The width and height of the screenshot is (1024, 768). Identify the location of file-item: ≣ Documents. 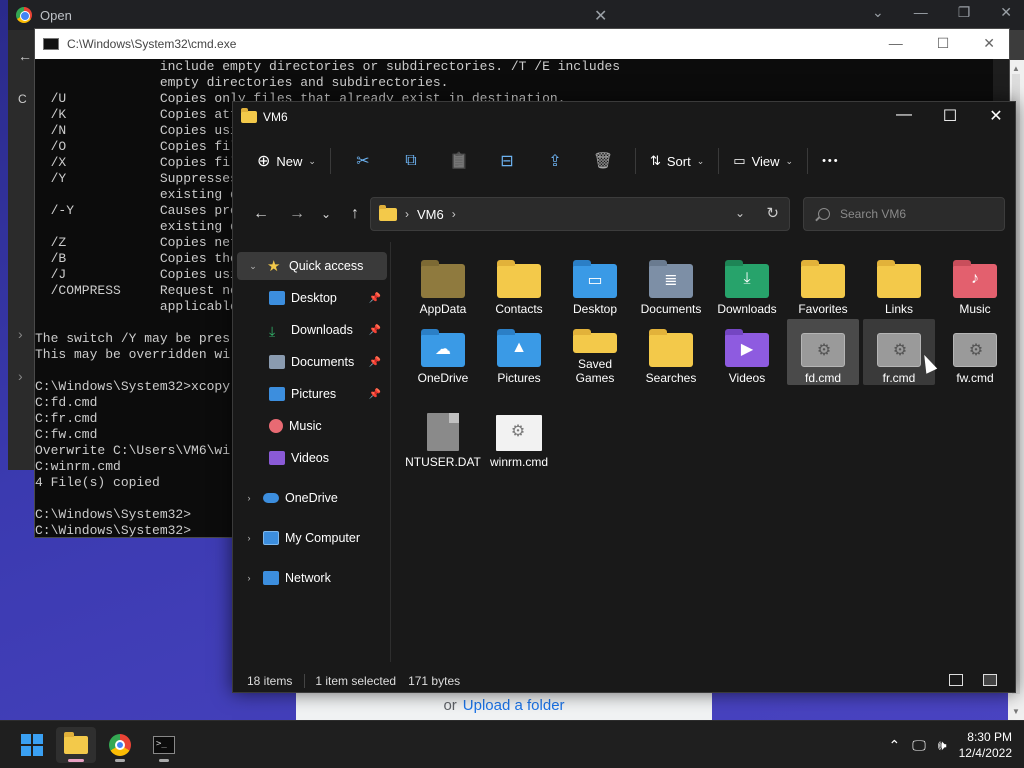
(671, 283).